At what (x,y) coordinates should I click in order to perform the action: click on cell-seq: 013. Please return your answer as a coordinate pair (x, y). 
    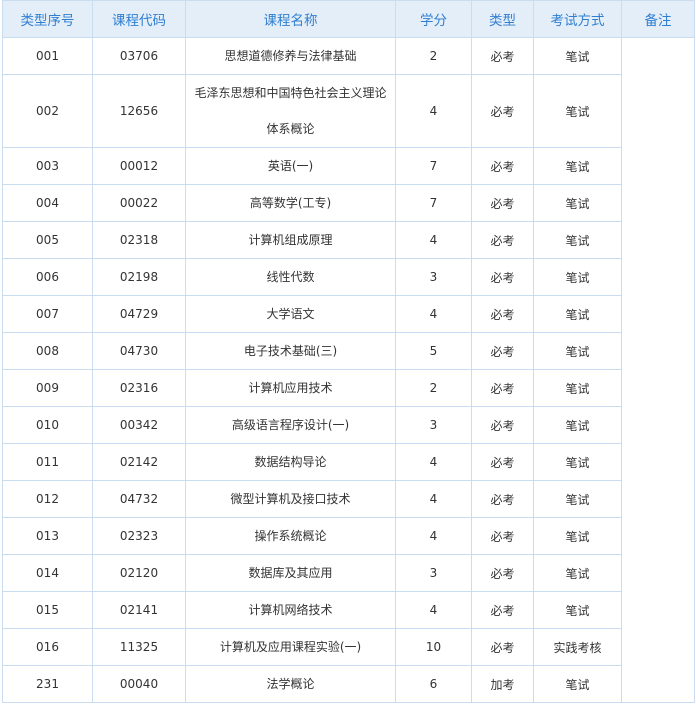
    Looking at the image, I should click on (47, 536).